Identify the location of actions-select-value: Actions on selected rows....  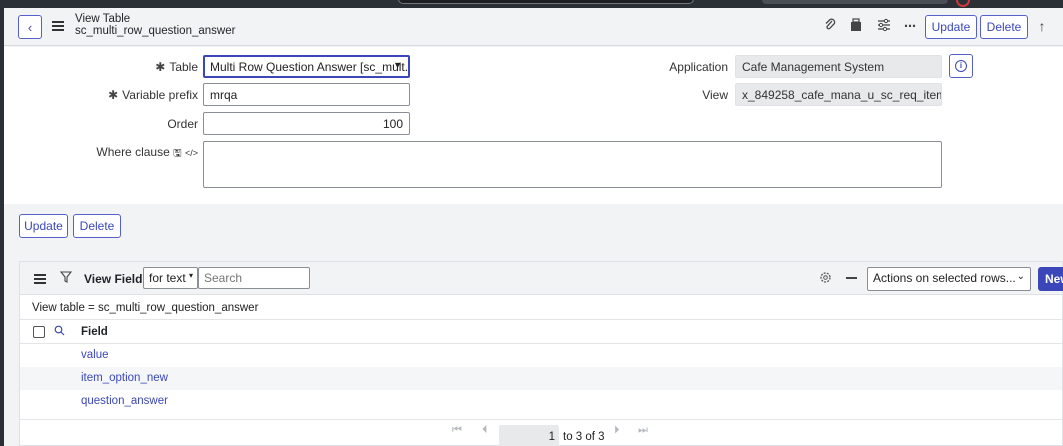
(944, 278).